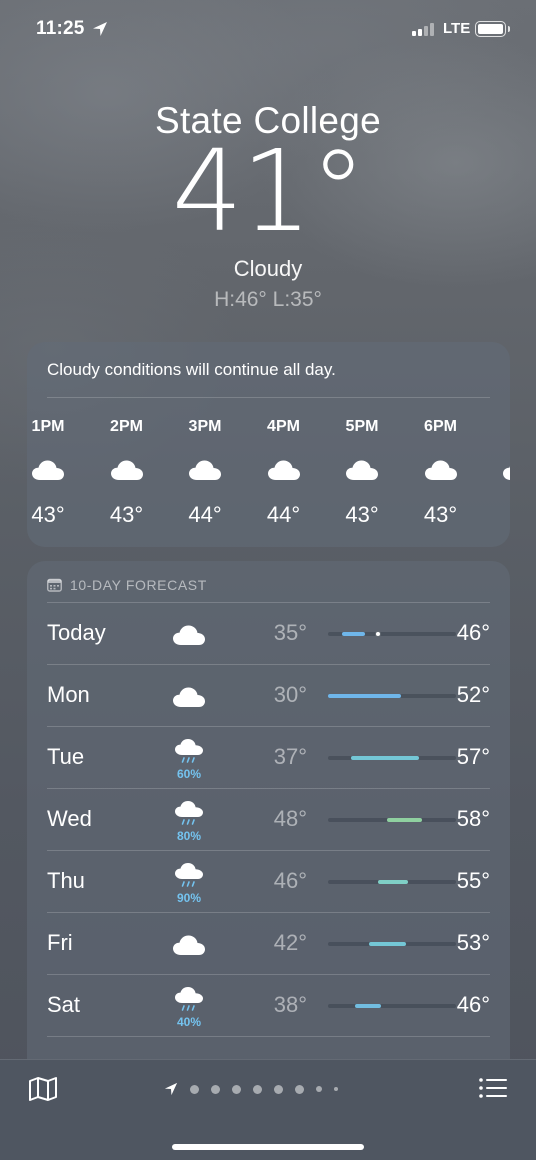 This screenshot has width=536, height=1160. What do you see at coordinates (499, 515) in the screenshot?
I see `hour-temperature: 4` at bounding box center [499, 515].